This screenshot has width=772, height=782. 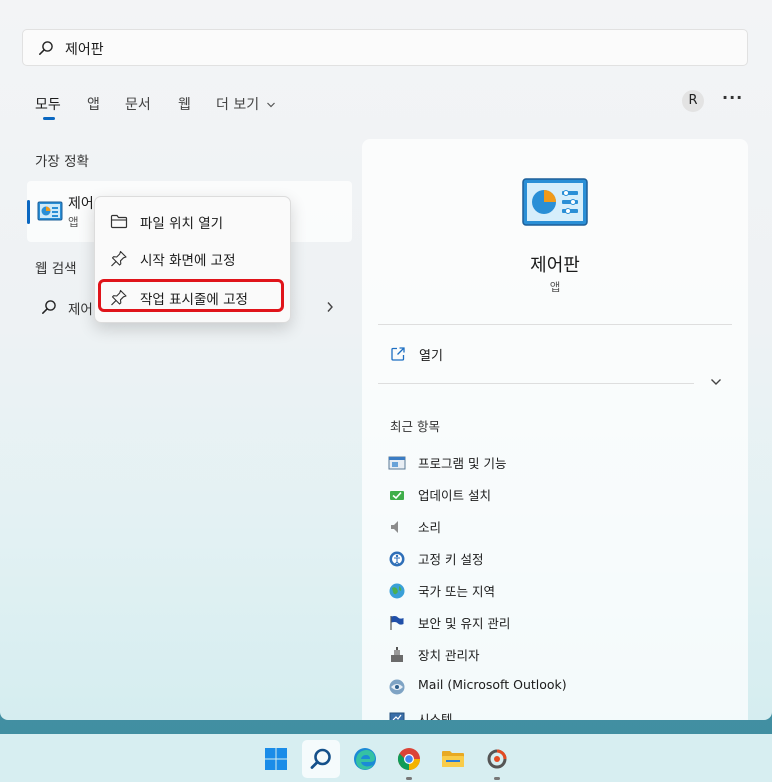 What do you see at coordinates (558, 559) in the screenshot?
I see `recent-item-sticky-keys: 고정 키 설정` at bounding box center [558, 559].